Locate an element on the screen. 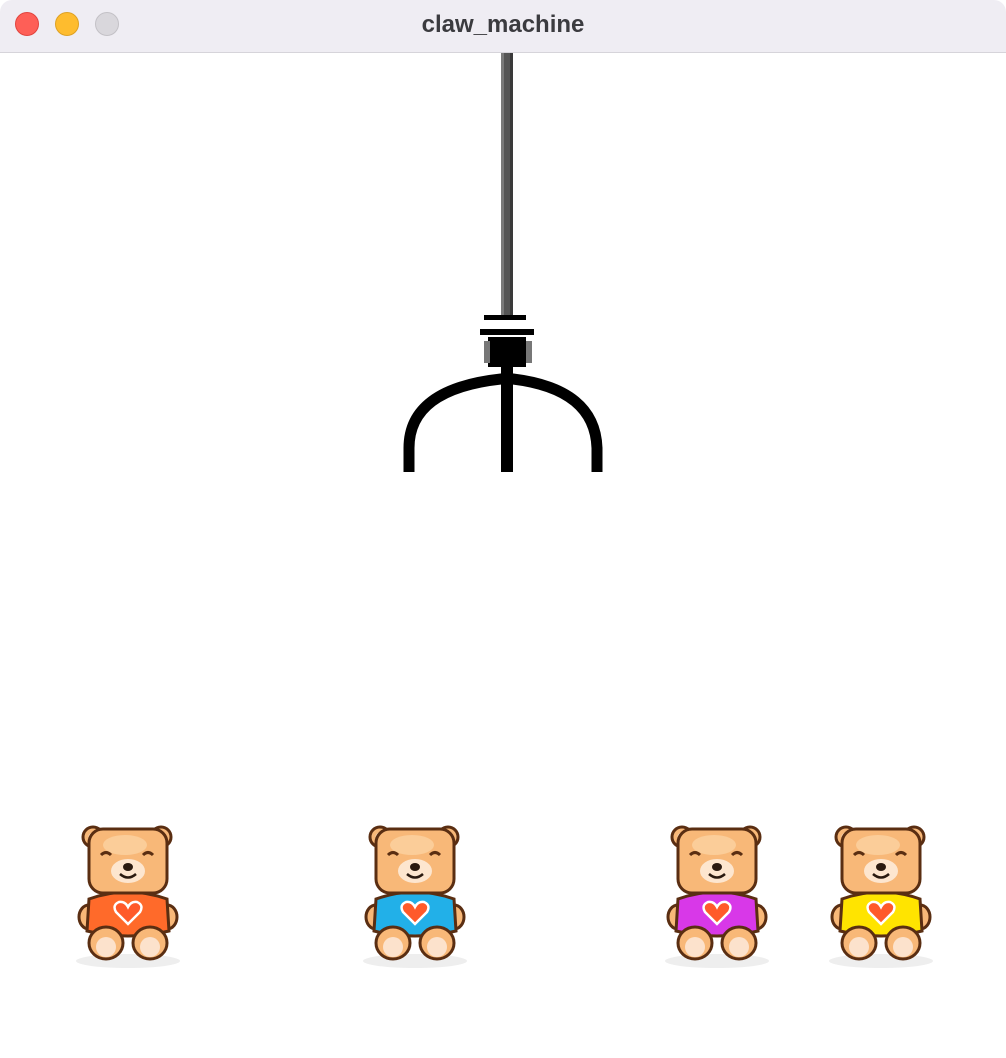  teddy-bear-yellow is located at coordinates (881, 896).